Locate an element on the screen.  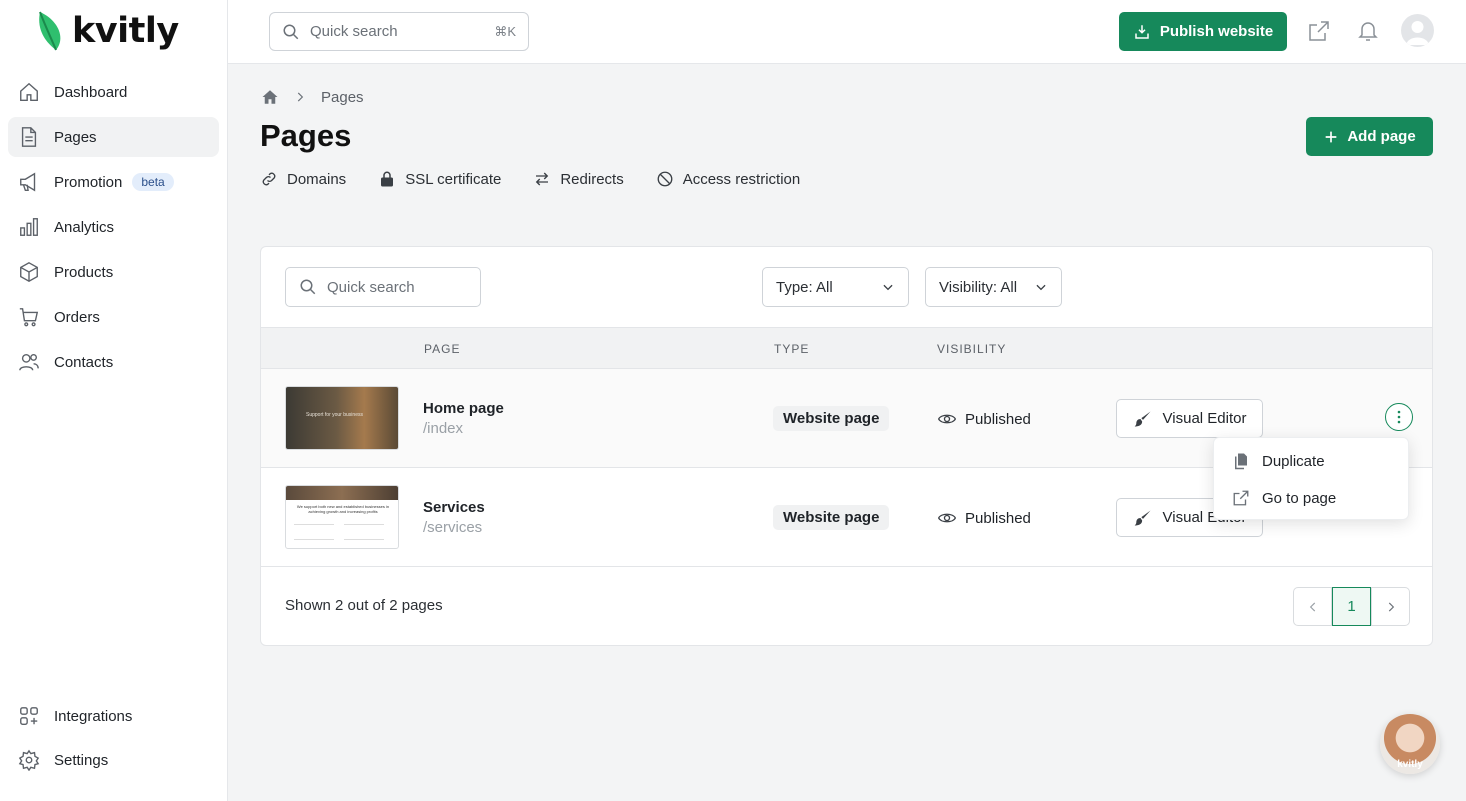
plus-icon is located at coordinates (1331, 136).